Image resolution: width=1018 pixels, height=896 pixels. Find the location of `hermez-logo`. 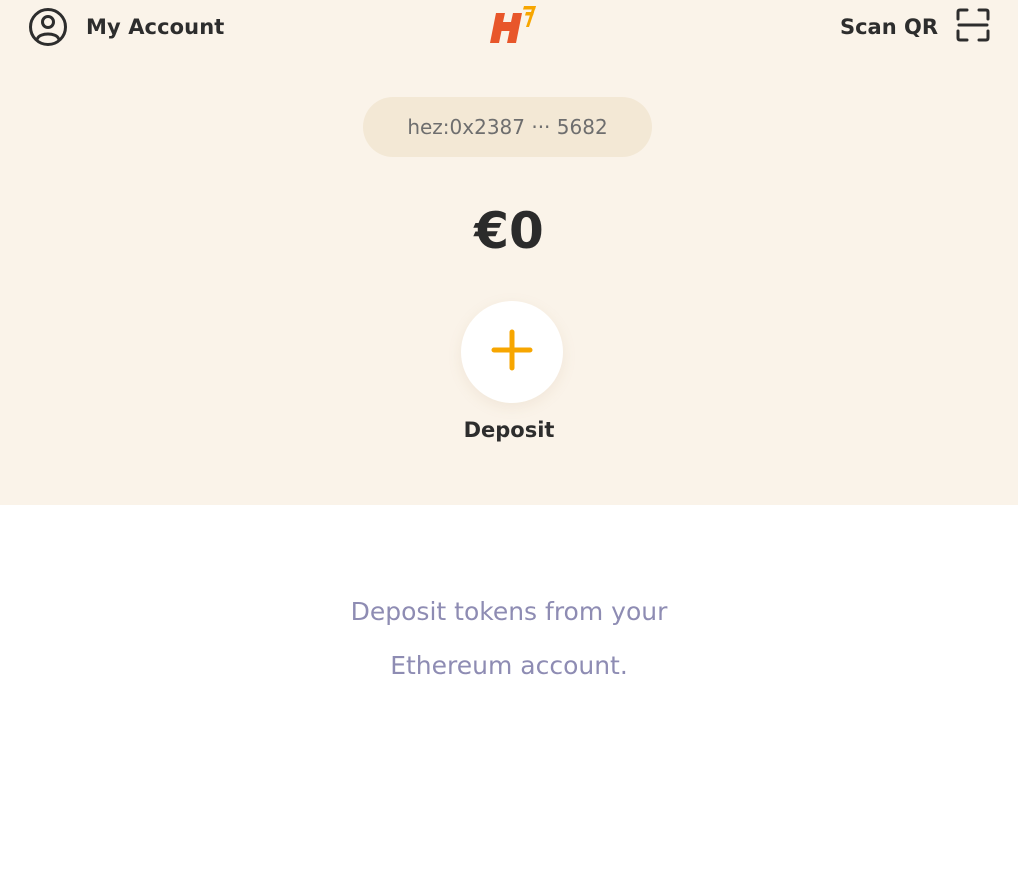

hermez-logo is located at coordinates (514, 24).